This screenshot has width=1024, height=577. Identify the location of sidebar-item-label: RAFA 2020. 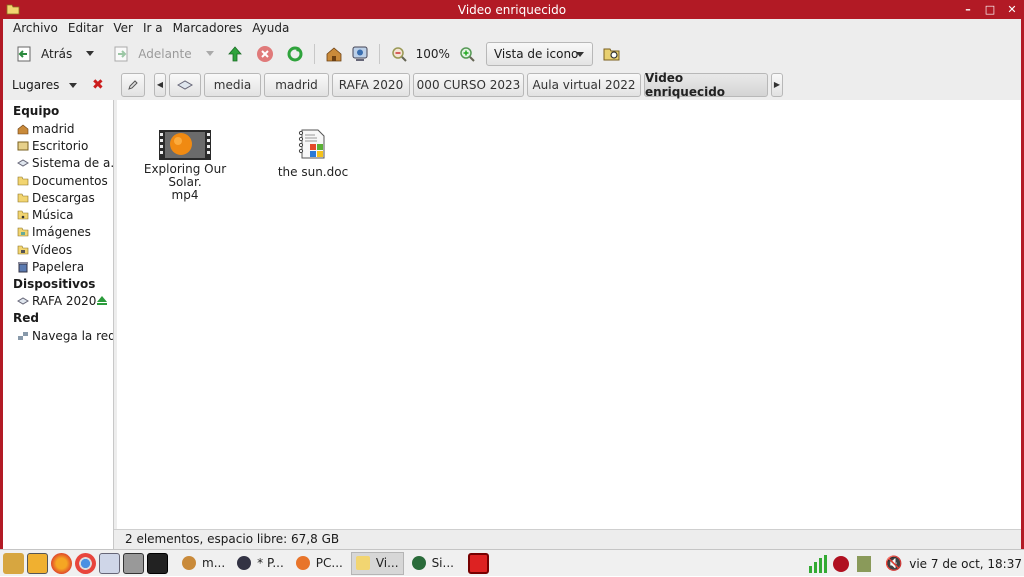
(64, 301).